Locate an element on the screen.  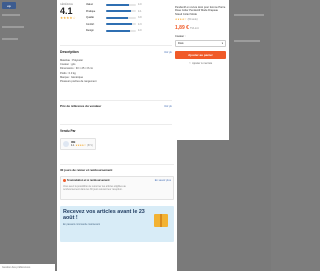
add-to-cart-button: Ajouter au panier is located at coordinates (200, 54).